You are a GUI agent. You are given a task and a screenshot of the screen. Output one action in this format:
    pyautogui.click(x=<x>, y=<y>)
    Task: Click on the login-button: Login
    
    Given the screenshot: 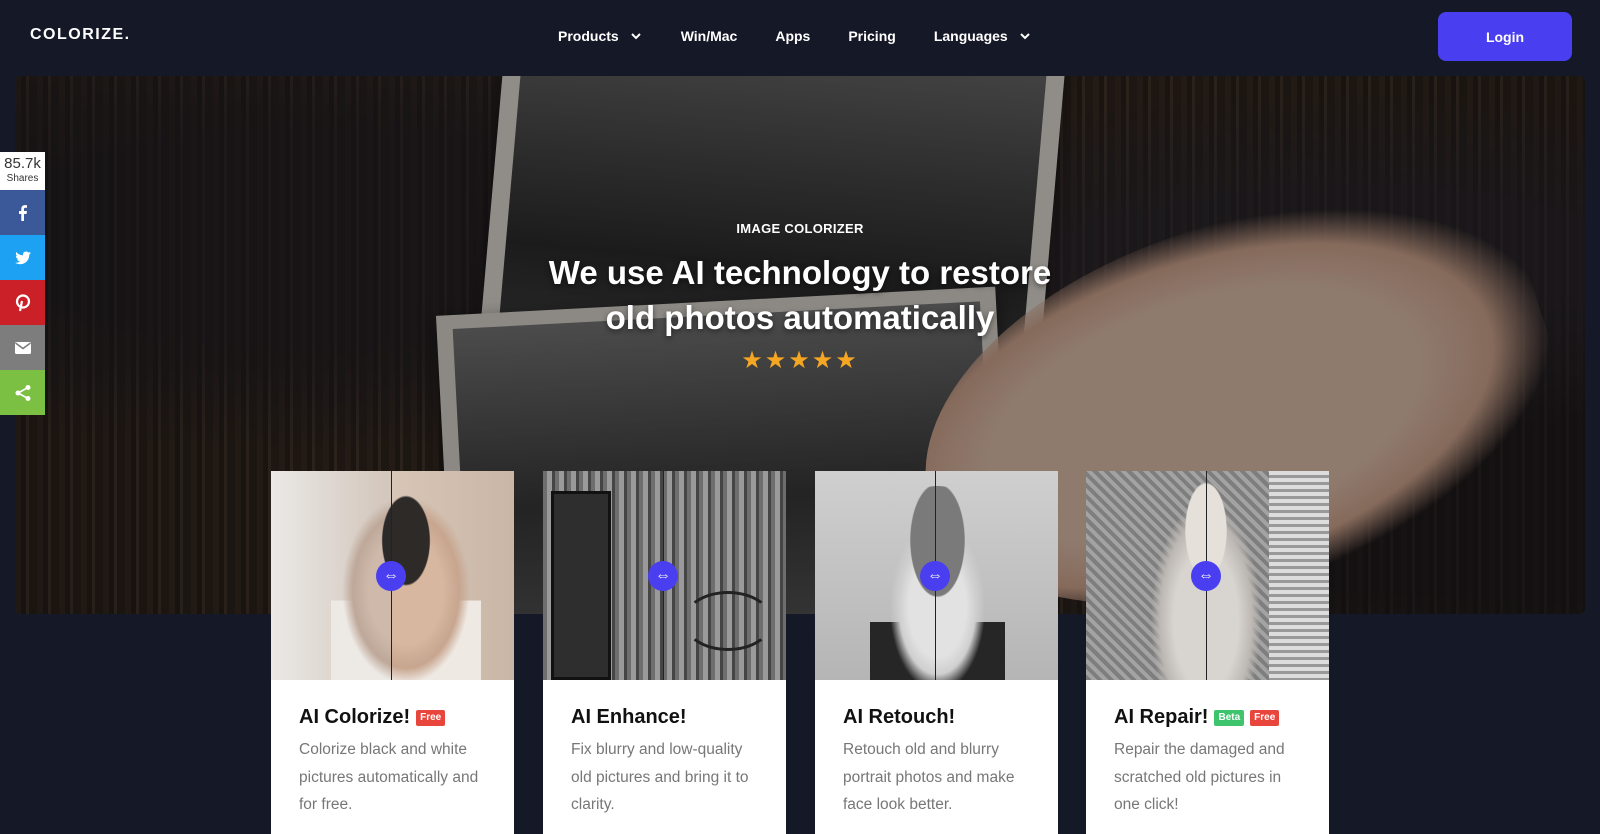 What is the action you would take?
    pyautogui.click(x=1505, y=36)
    